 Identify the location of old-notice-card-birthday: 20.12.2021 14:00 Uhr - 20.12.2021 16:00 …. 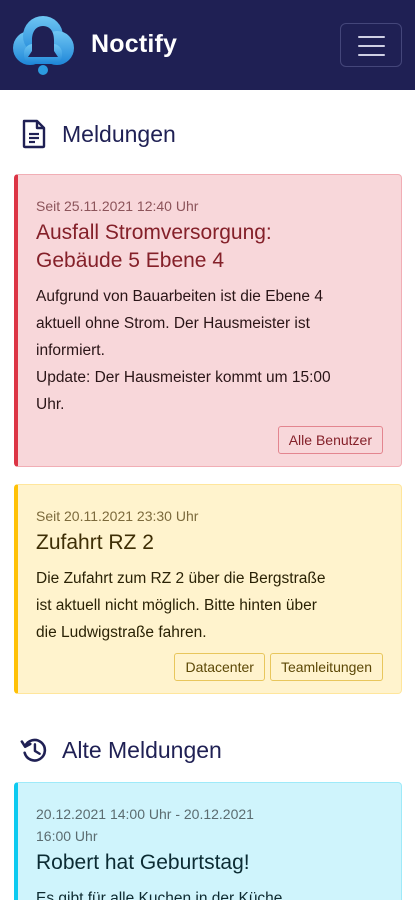
(208, 841).